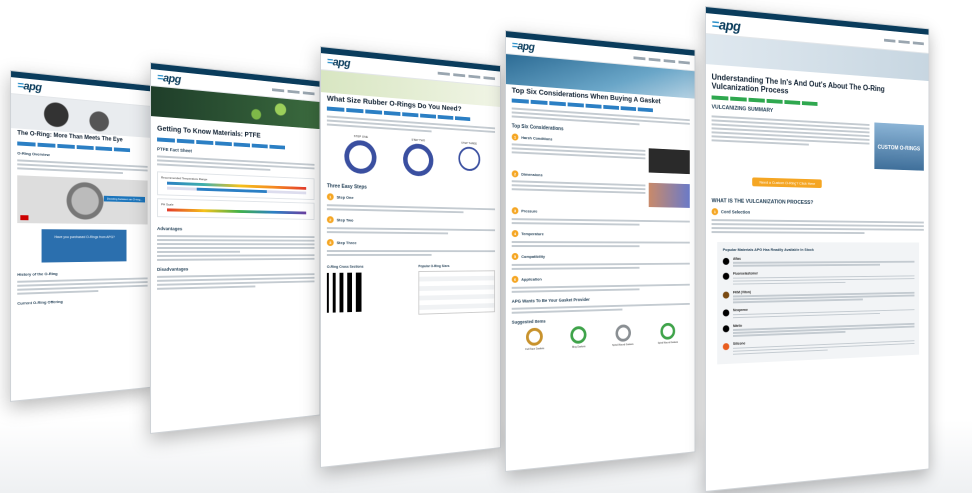 Image resolution: width=972 pixels, height=493 pixels. What do you see at coordinates (600, 238) in the screenshot?
I see `consideration-4: 4 Temperature` at bounding box center [600, 238].